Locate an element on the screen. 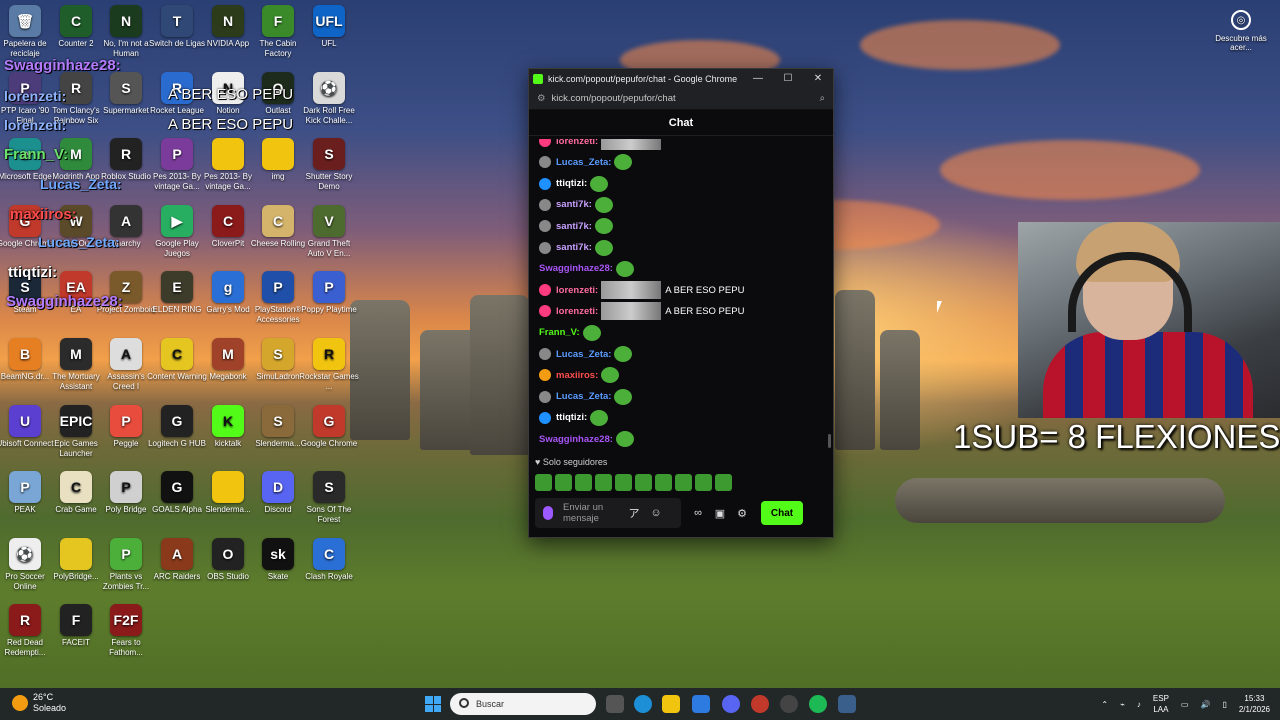 The height and width of the screenshot is (720, 1280). explorer-taskbar-icon is located at coordinates (671, 704).